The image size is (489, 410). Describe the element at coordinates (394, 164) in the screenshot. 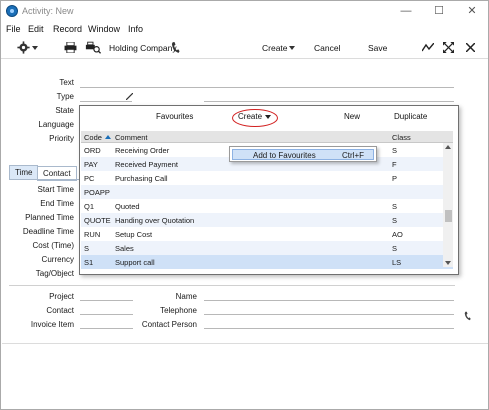

I see `row-class: F` at that location.